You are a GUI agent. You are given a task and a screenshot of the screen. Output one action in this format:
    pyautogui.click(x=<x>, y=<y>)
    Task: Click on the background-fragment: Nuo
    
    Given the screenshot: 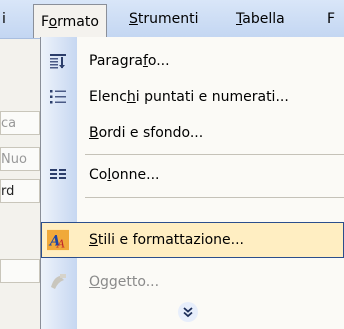 What is the action you would take?
    pyautogui.click(x=20, y=159)
    